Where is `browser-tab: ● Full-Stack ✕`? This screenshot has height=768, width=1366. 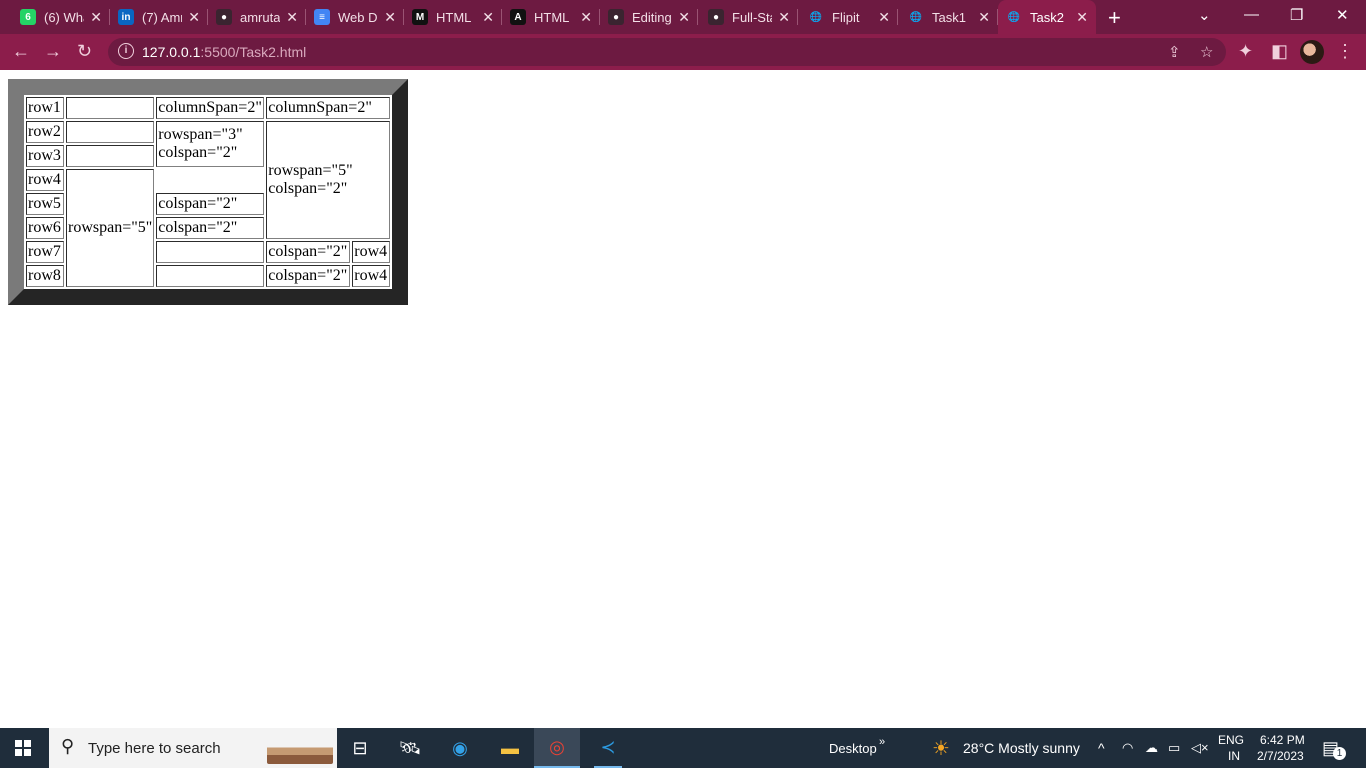
browser-tab: ● Full-Stack ✕ is located at coordinates (749, 17).